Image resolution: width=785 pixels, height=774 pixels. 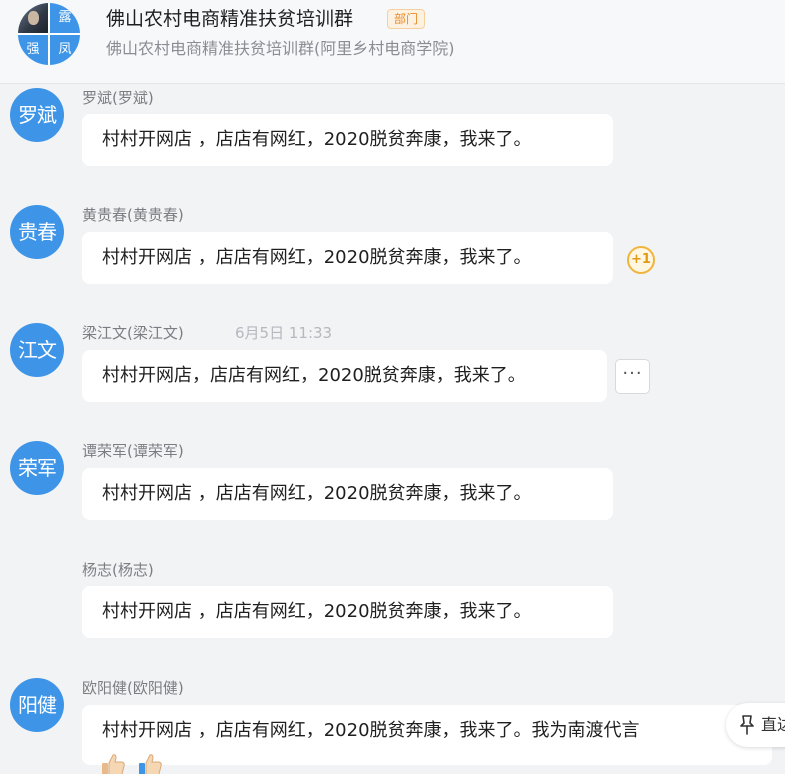 I want to click on sender-avatar: 江文, so click(x=37, y=350).